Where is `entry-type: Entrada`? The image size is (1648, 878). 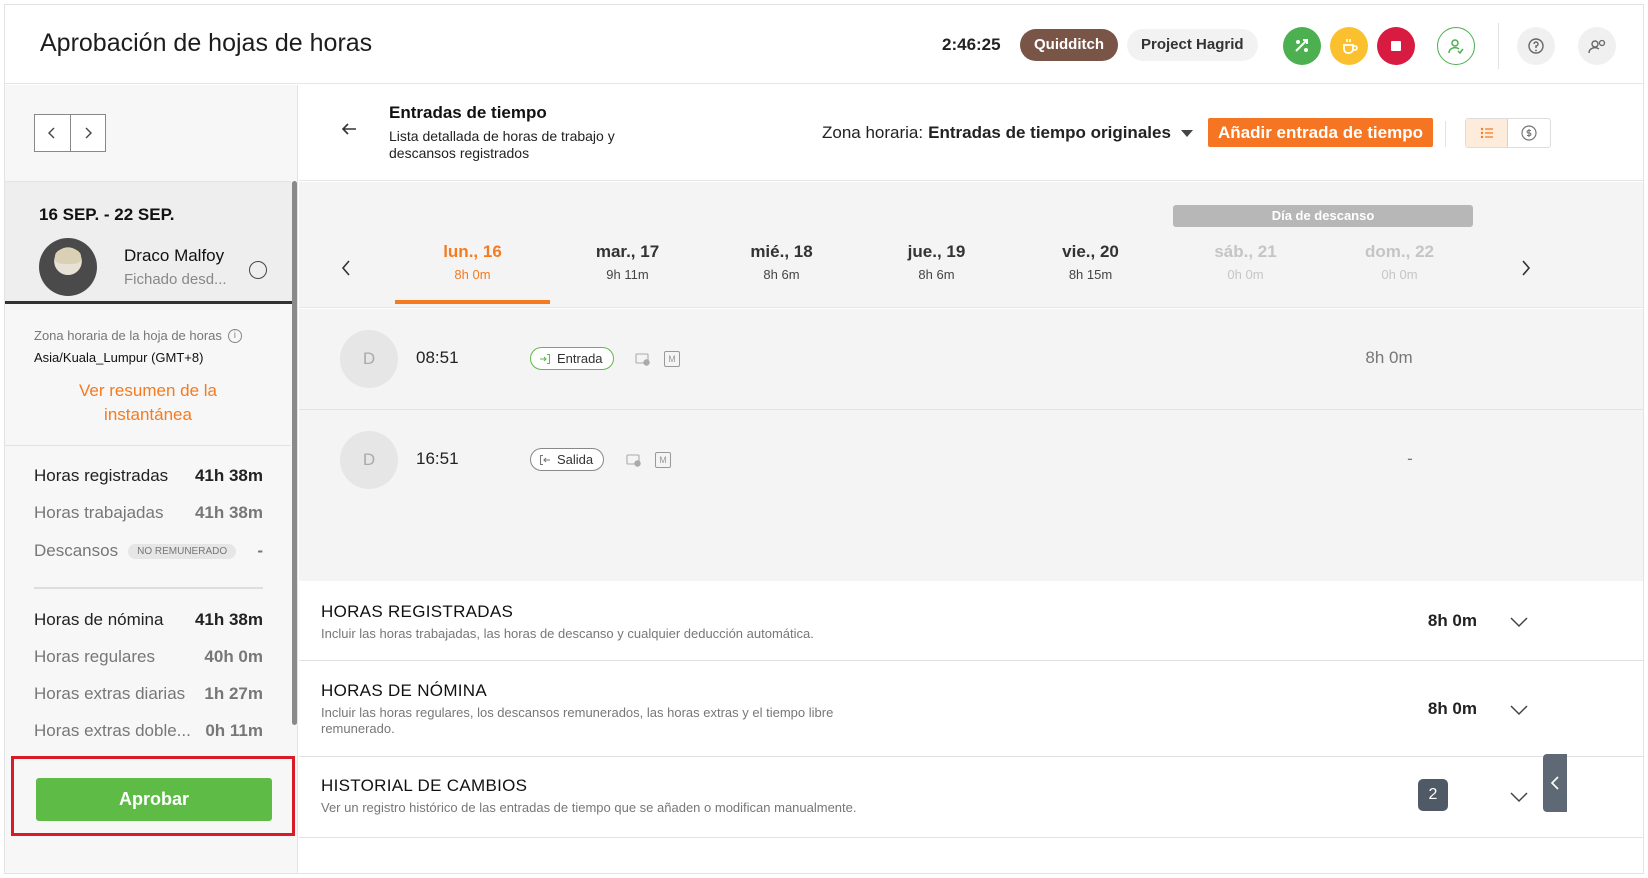 entry-type: Entrada is located at coordinates (580, 358).